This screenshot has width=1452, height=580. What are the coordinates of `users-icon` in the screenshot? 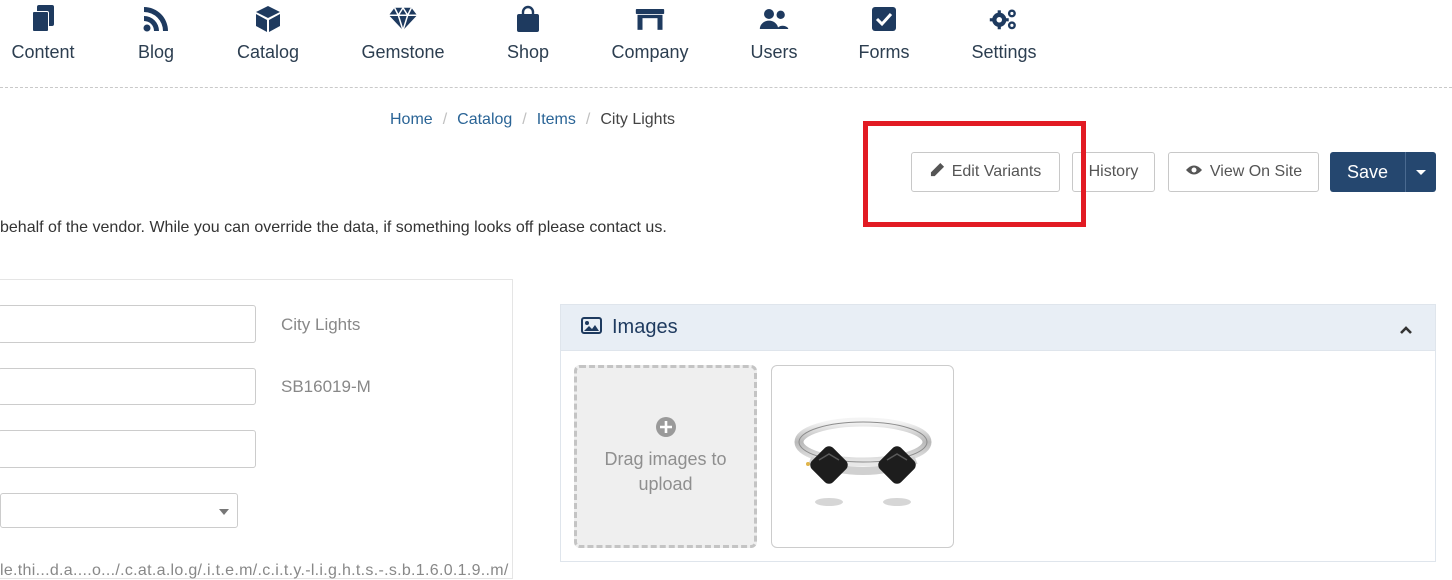 It's located at (774, 19).